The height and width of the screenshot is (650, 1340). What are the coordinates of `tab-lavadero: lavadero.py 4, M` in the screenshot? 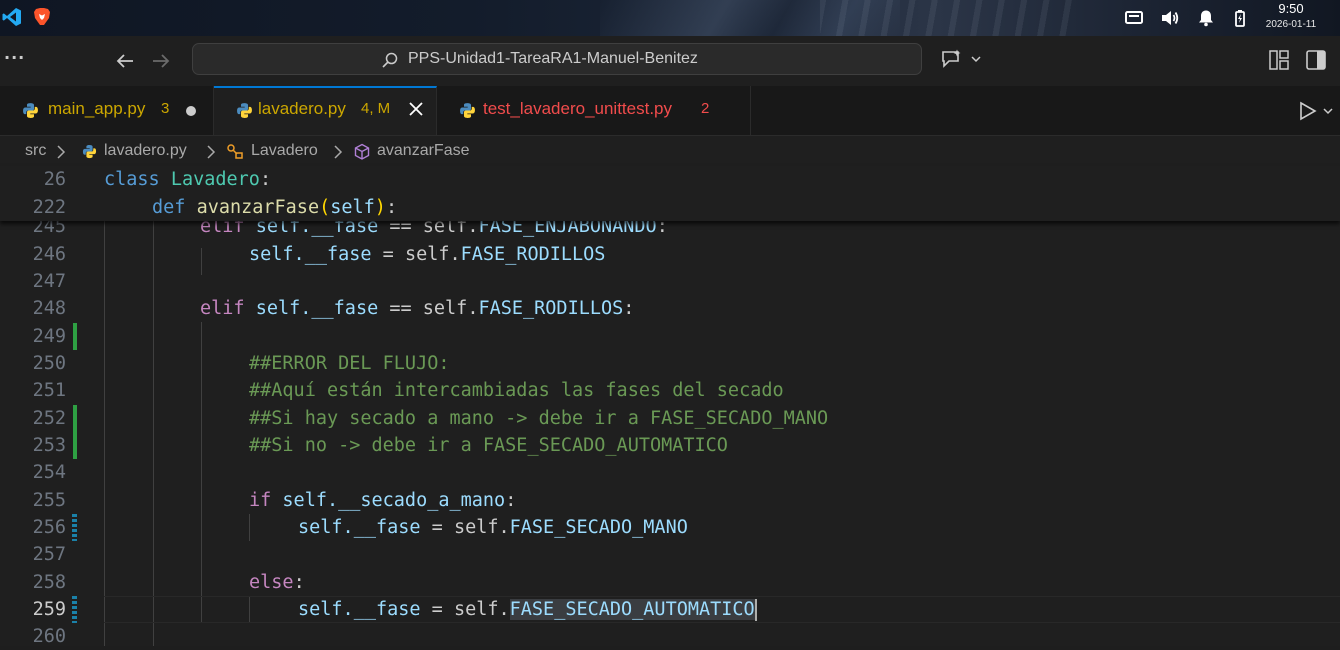 It's located at (325, 110).